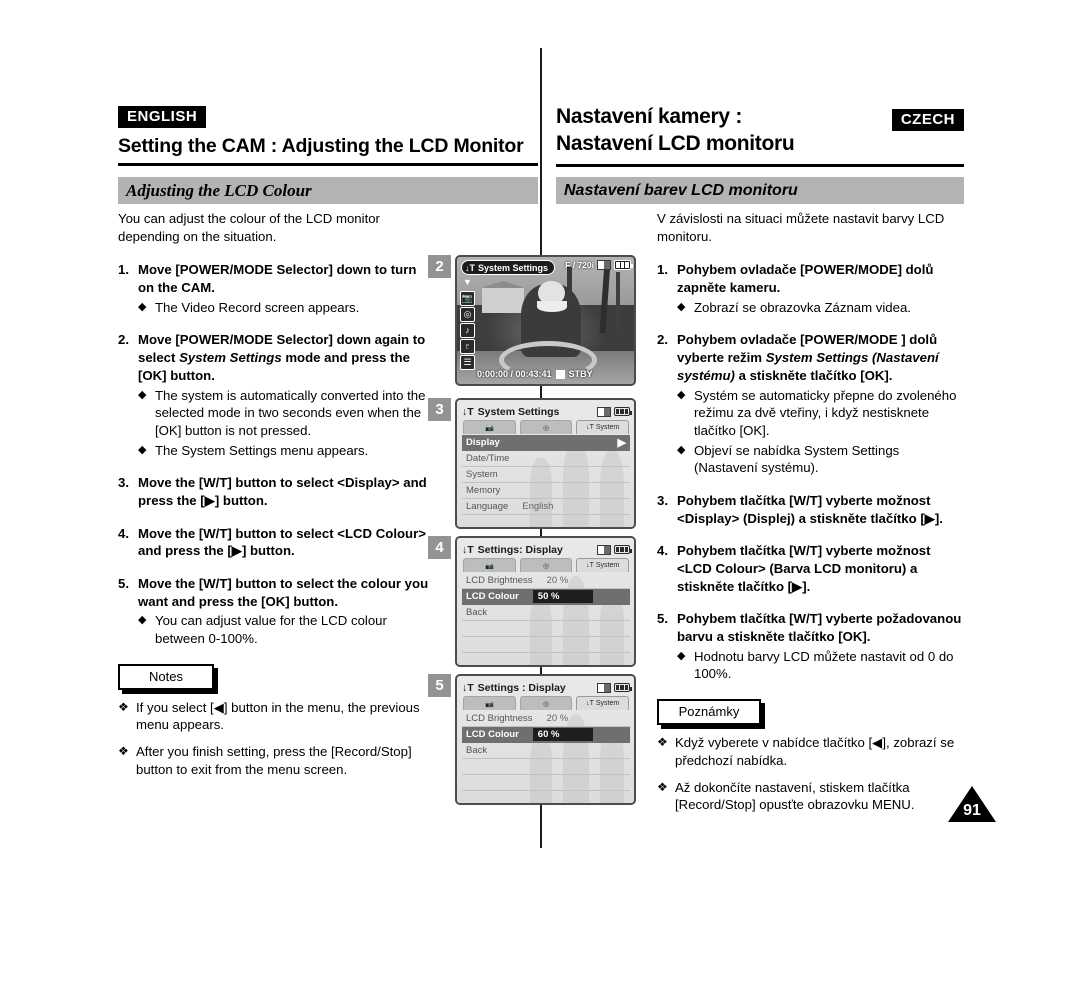  I want to click on step-bullet: ◆ Zobrazí se obrazovka Záznam videa., so click(810, 308).